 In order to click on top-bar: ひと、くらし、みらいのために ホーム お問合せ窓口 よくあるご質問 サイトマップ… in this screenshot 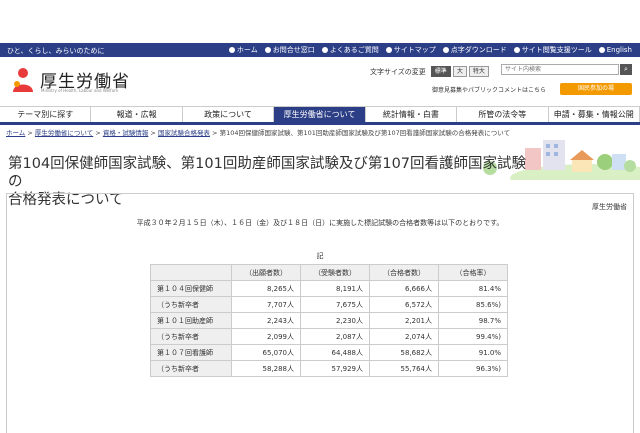, I will do `click(320, 50)`.